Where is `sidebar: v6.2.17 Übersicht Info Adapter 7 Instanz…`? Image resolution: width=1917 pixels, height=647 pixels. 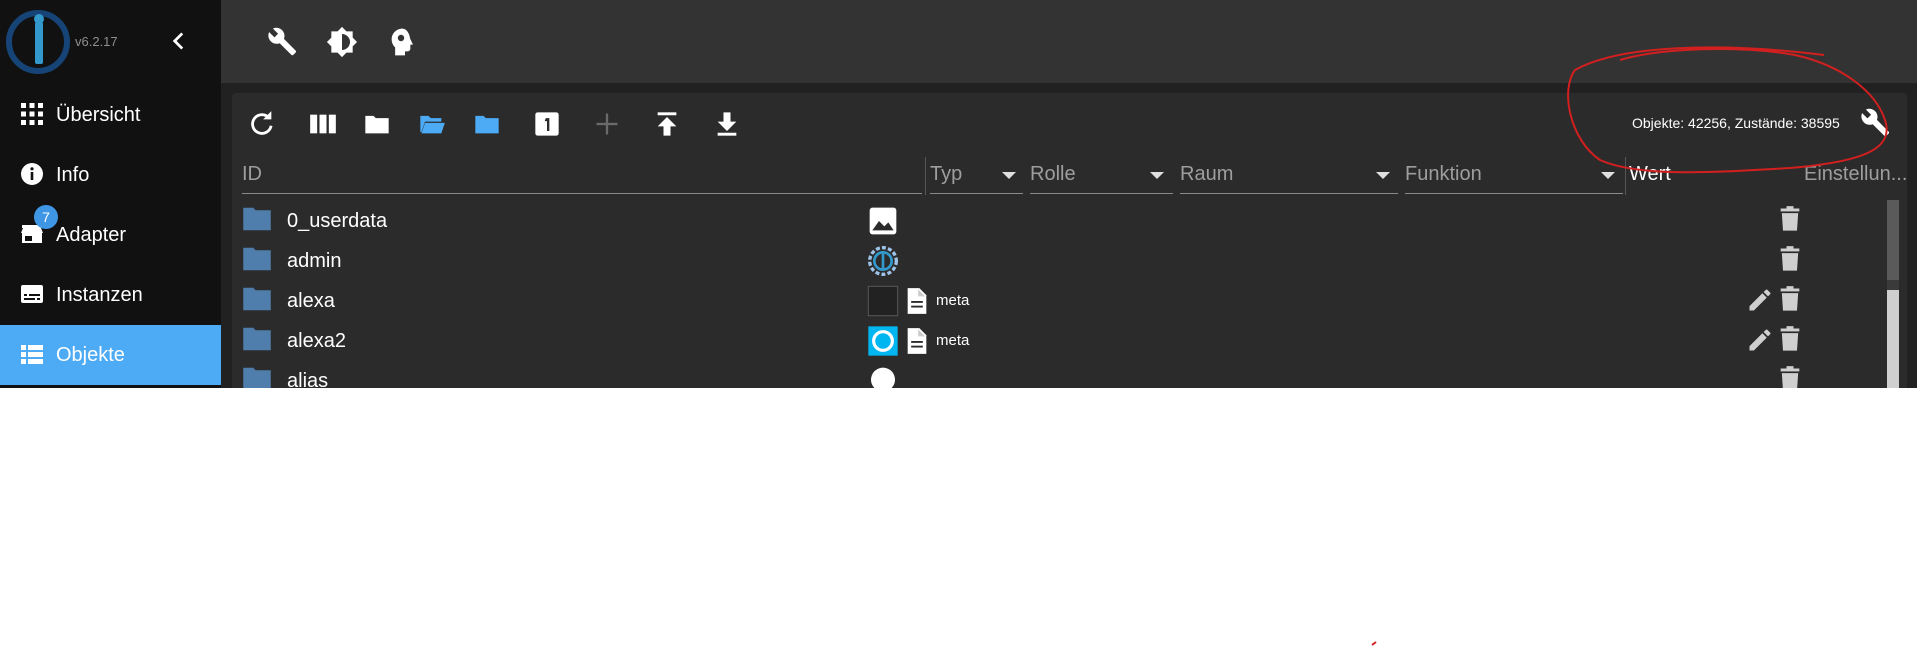
sidebar: v6.2.17 Übersicht Info Adapter 7 Instanz… is located at coordinates (110, 194).